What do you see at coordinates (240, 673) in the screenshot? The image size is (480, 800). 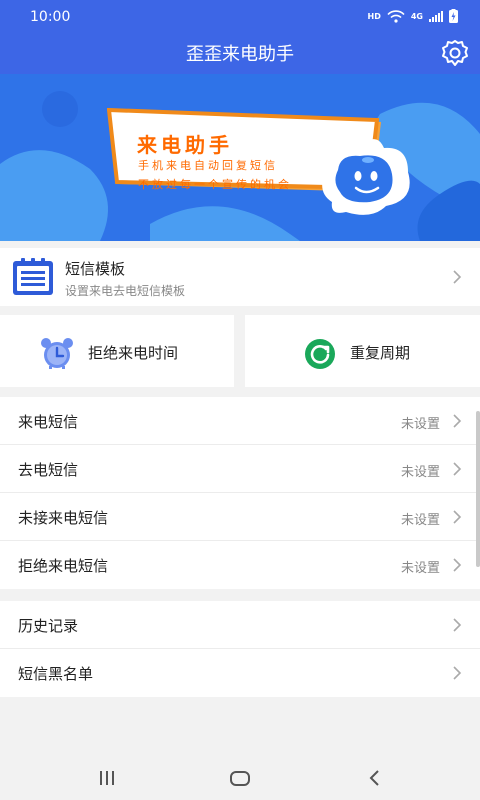 I see `list-item: 短信黑名单` at bounding box center [240, 673].